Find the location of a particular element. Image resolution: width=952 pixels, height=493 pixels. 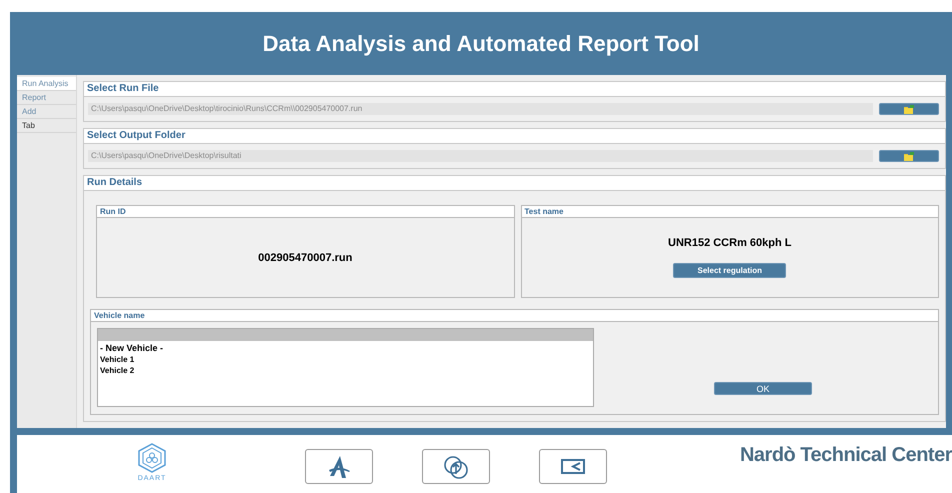

panel-title: Run Details is located at coordinates (514, 183).